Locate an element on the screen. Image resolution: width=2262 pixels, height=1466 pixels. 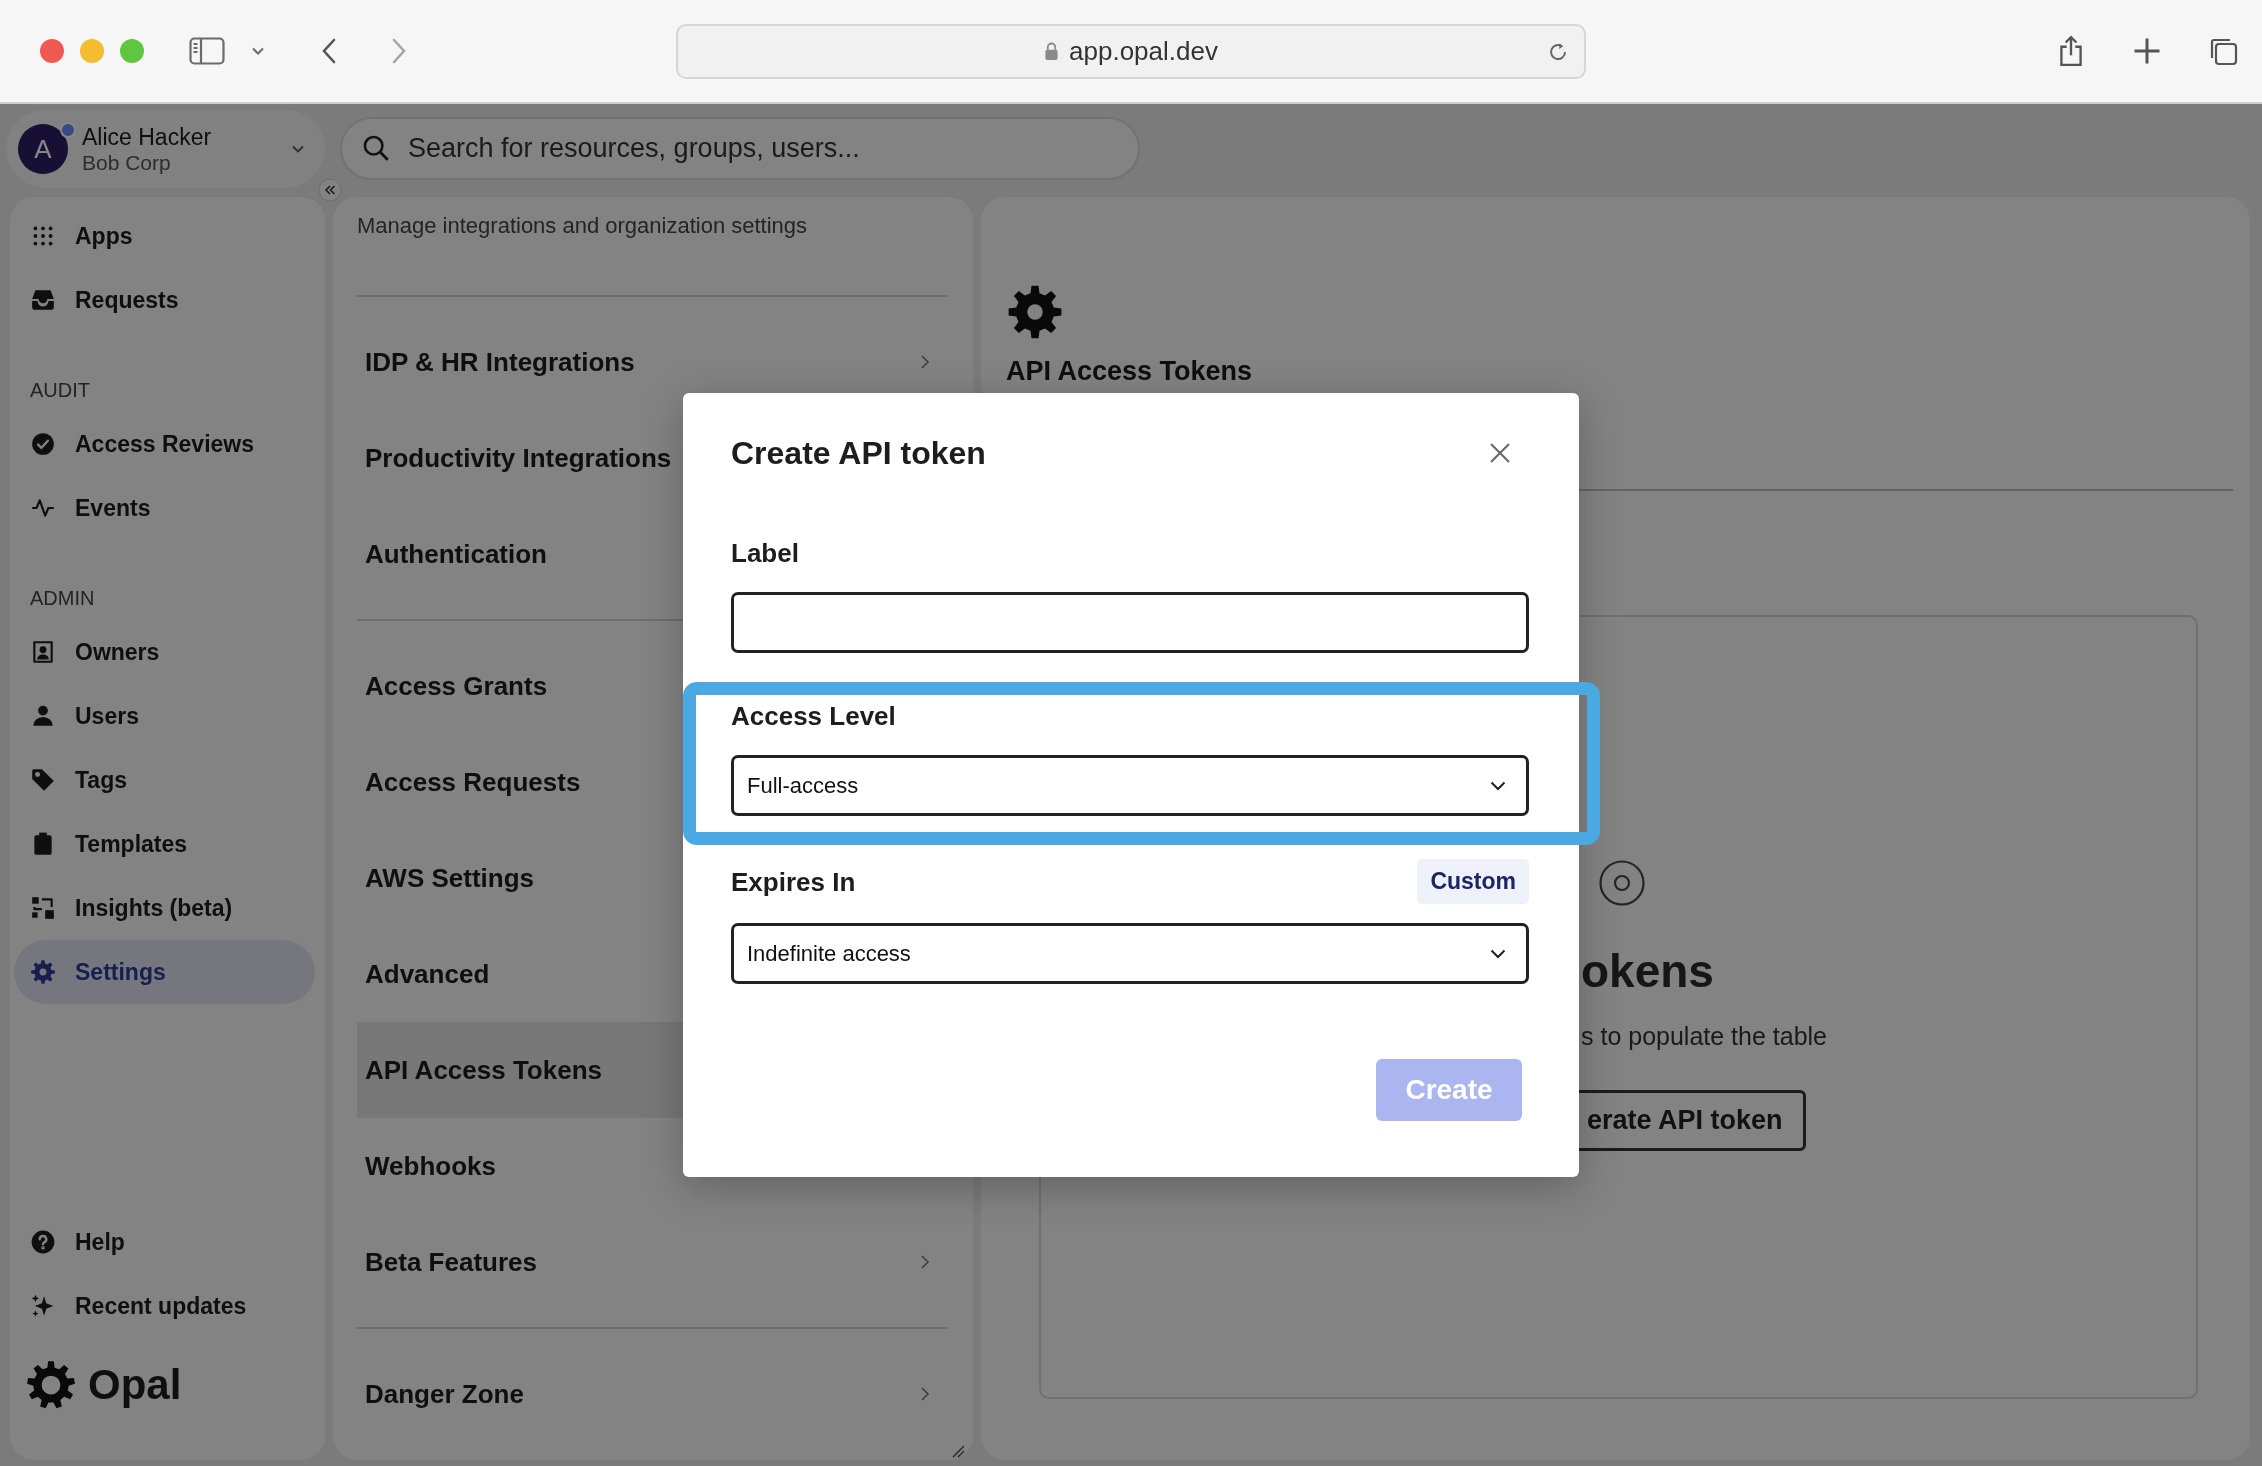
nav-item: Tags is located at coordinates (164, 780).